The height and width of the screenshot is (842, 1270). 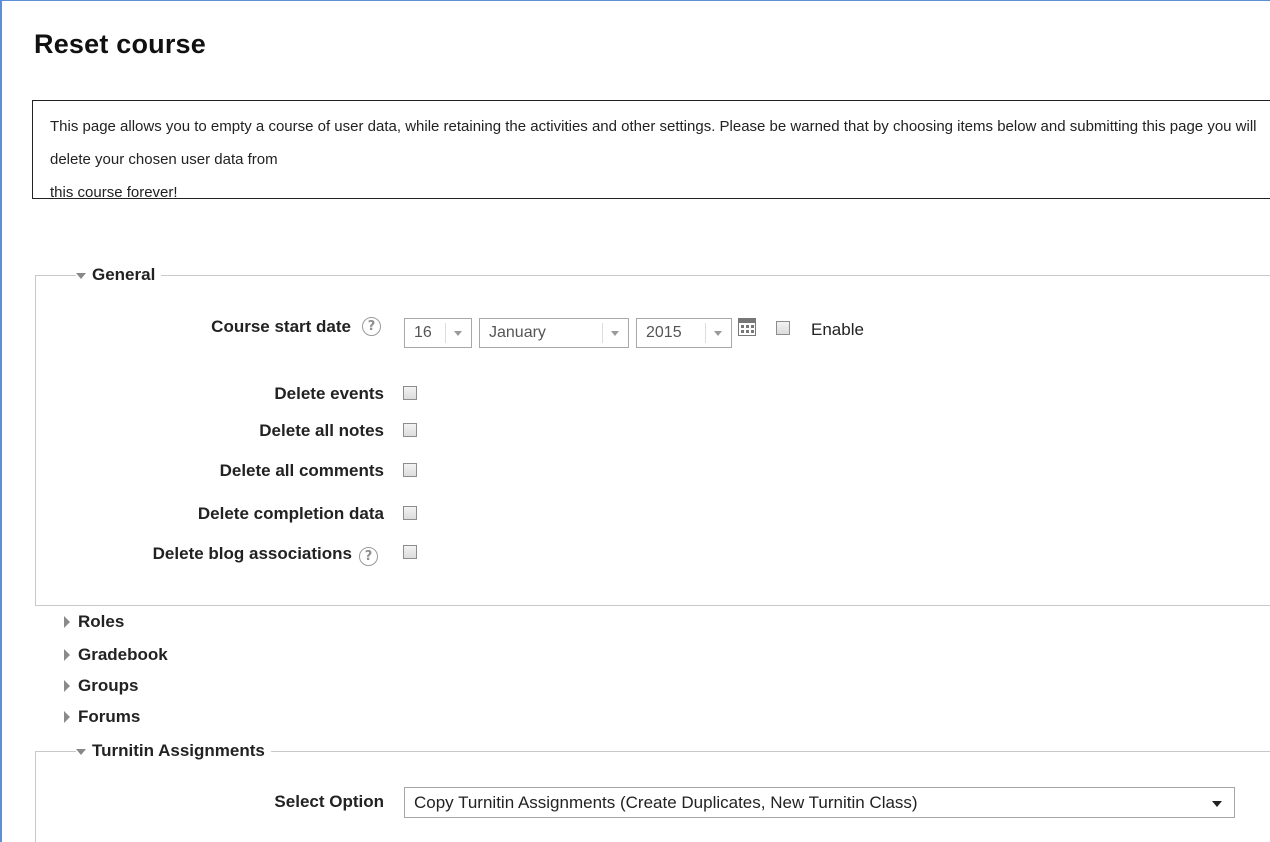 What do you see at coordinates (664, 332) in the screenshot?
I see `year-select-value: 2015` at bounding box center [664, 332].